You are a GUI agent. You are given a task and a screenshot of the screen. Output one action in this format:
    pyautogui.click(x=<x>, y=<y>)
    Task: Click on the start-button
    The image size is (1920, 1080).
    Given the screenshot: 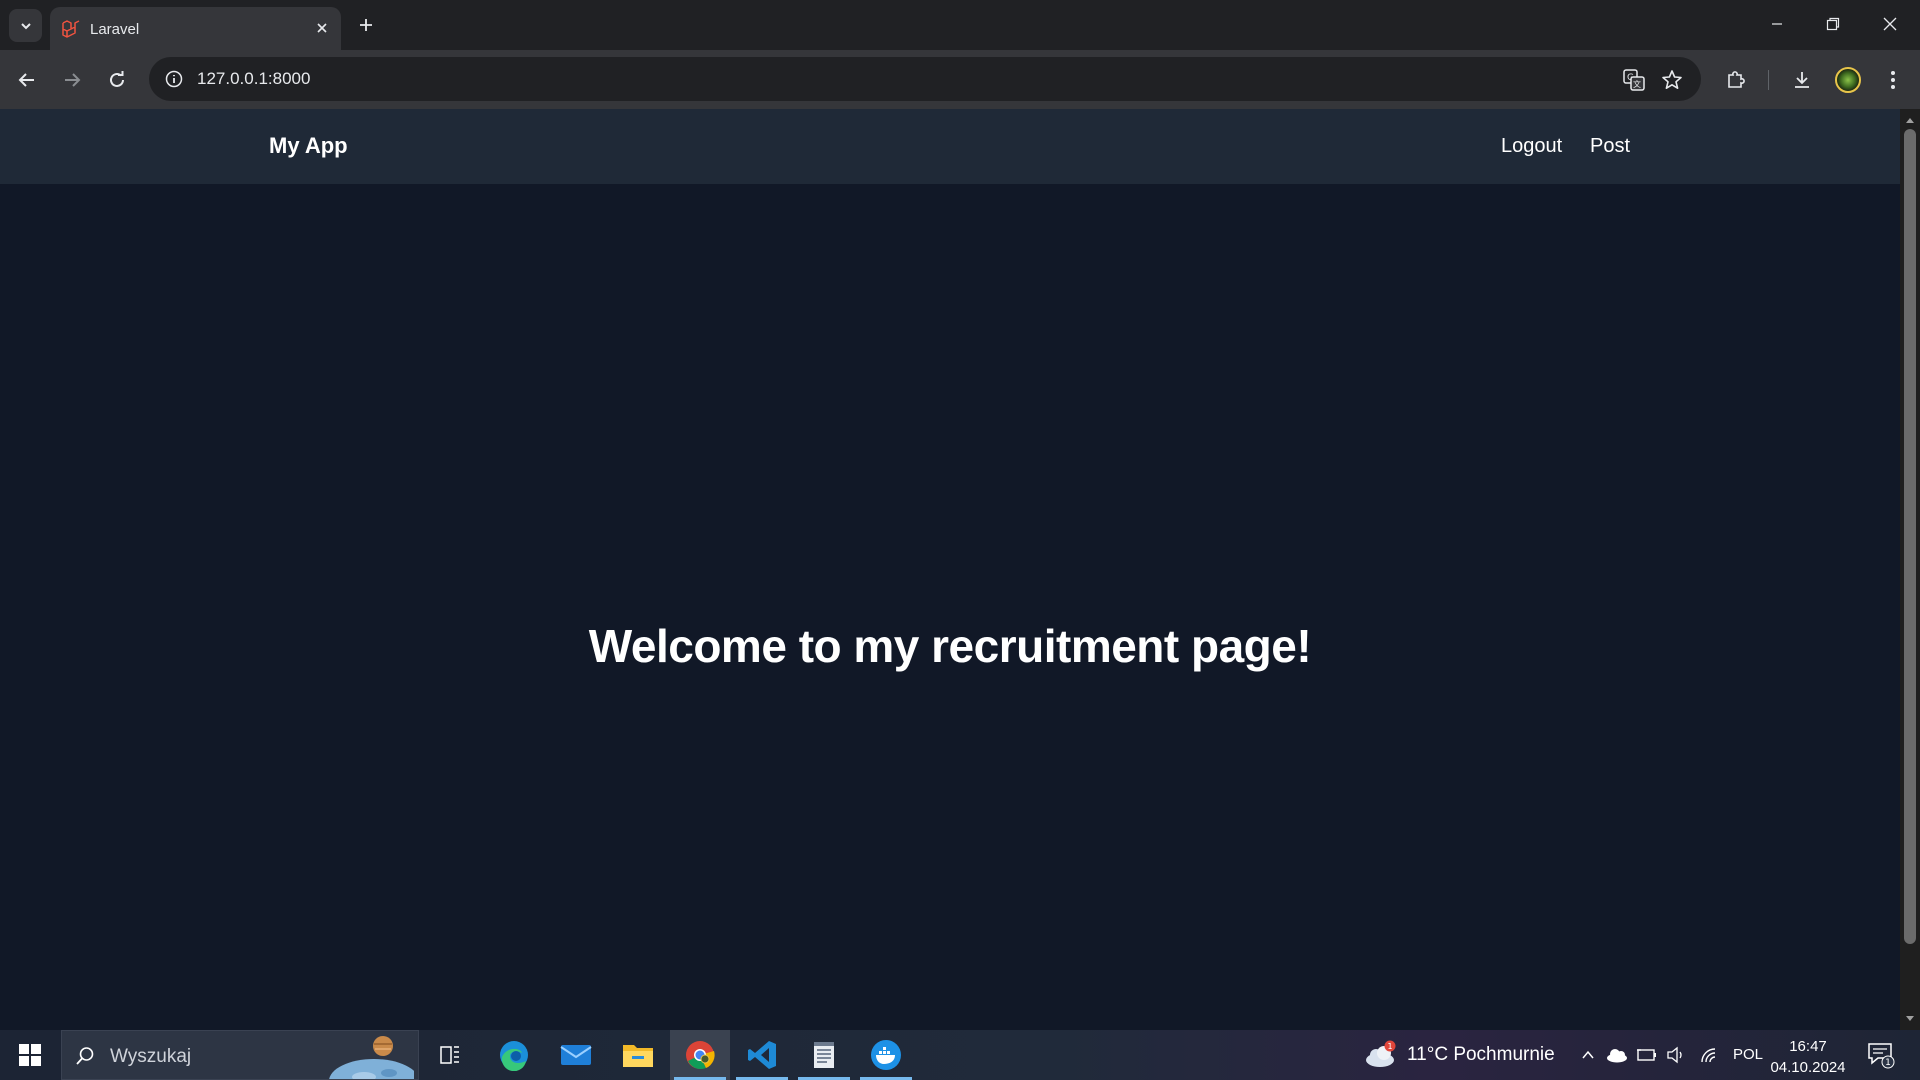 What is the action you would take?
    pyautogui.click(x=30, y=1055)
    